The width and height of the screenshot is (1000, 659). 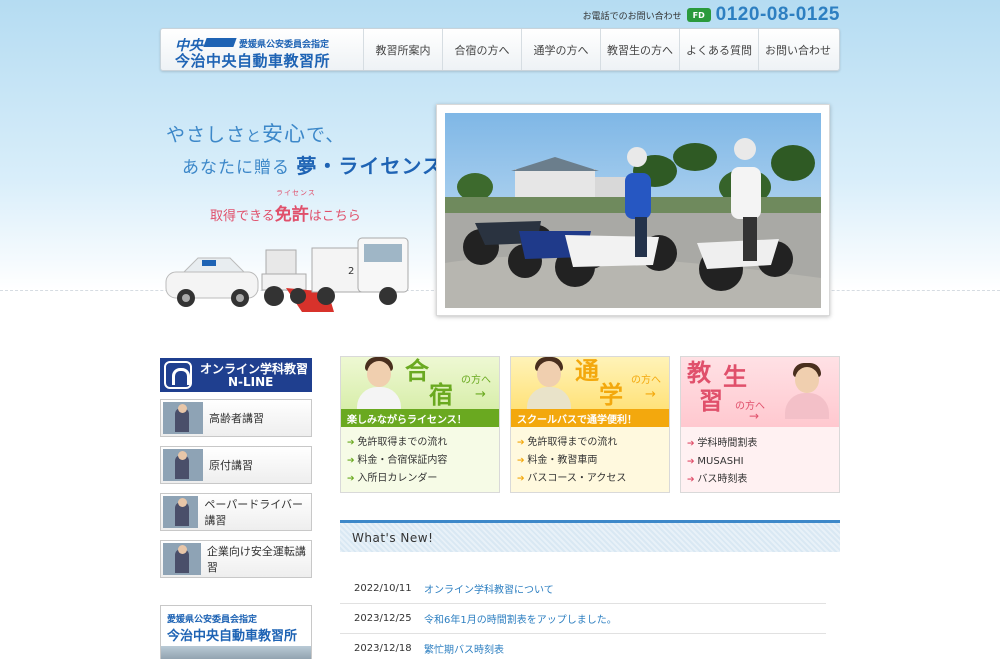 I want to click on cta-part: 取得できる, so click(x=242, y=216).